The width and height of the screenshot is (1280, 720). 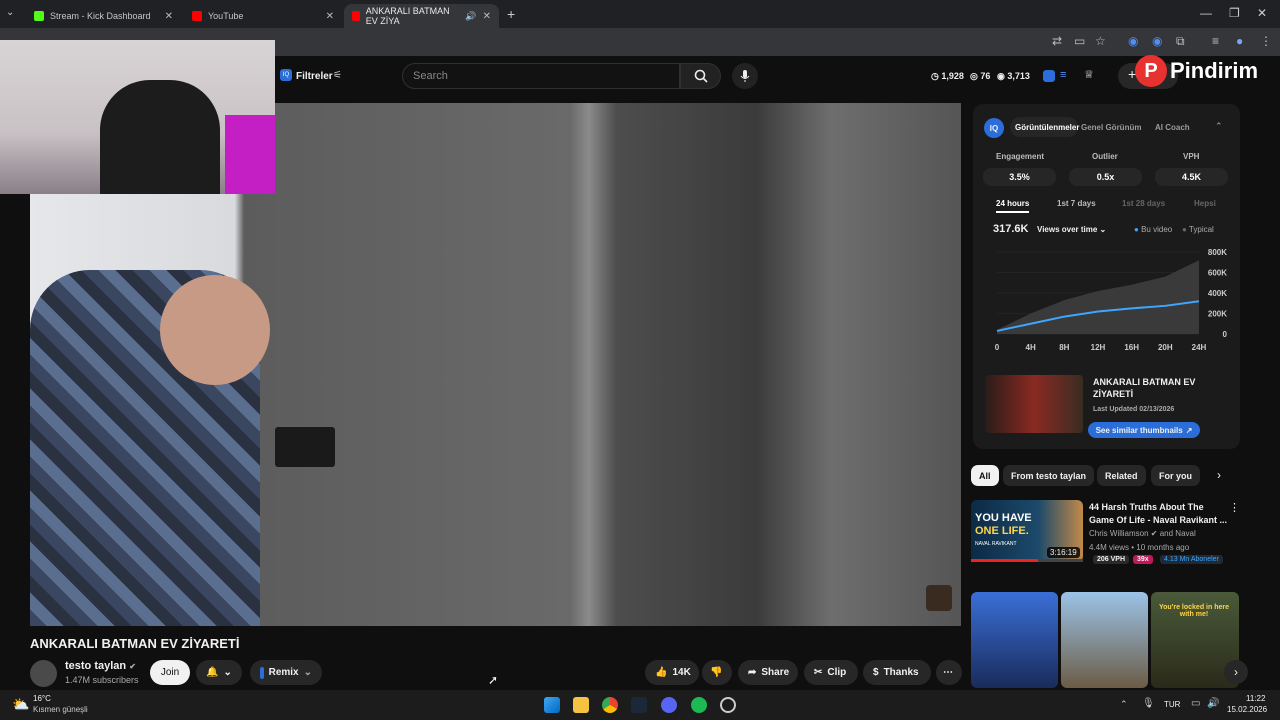 What do you see at coordinates (1057, 41) in the screenshot?
I see `translate-icon: ⇄` at bounding box center [1057, 41].